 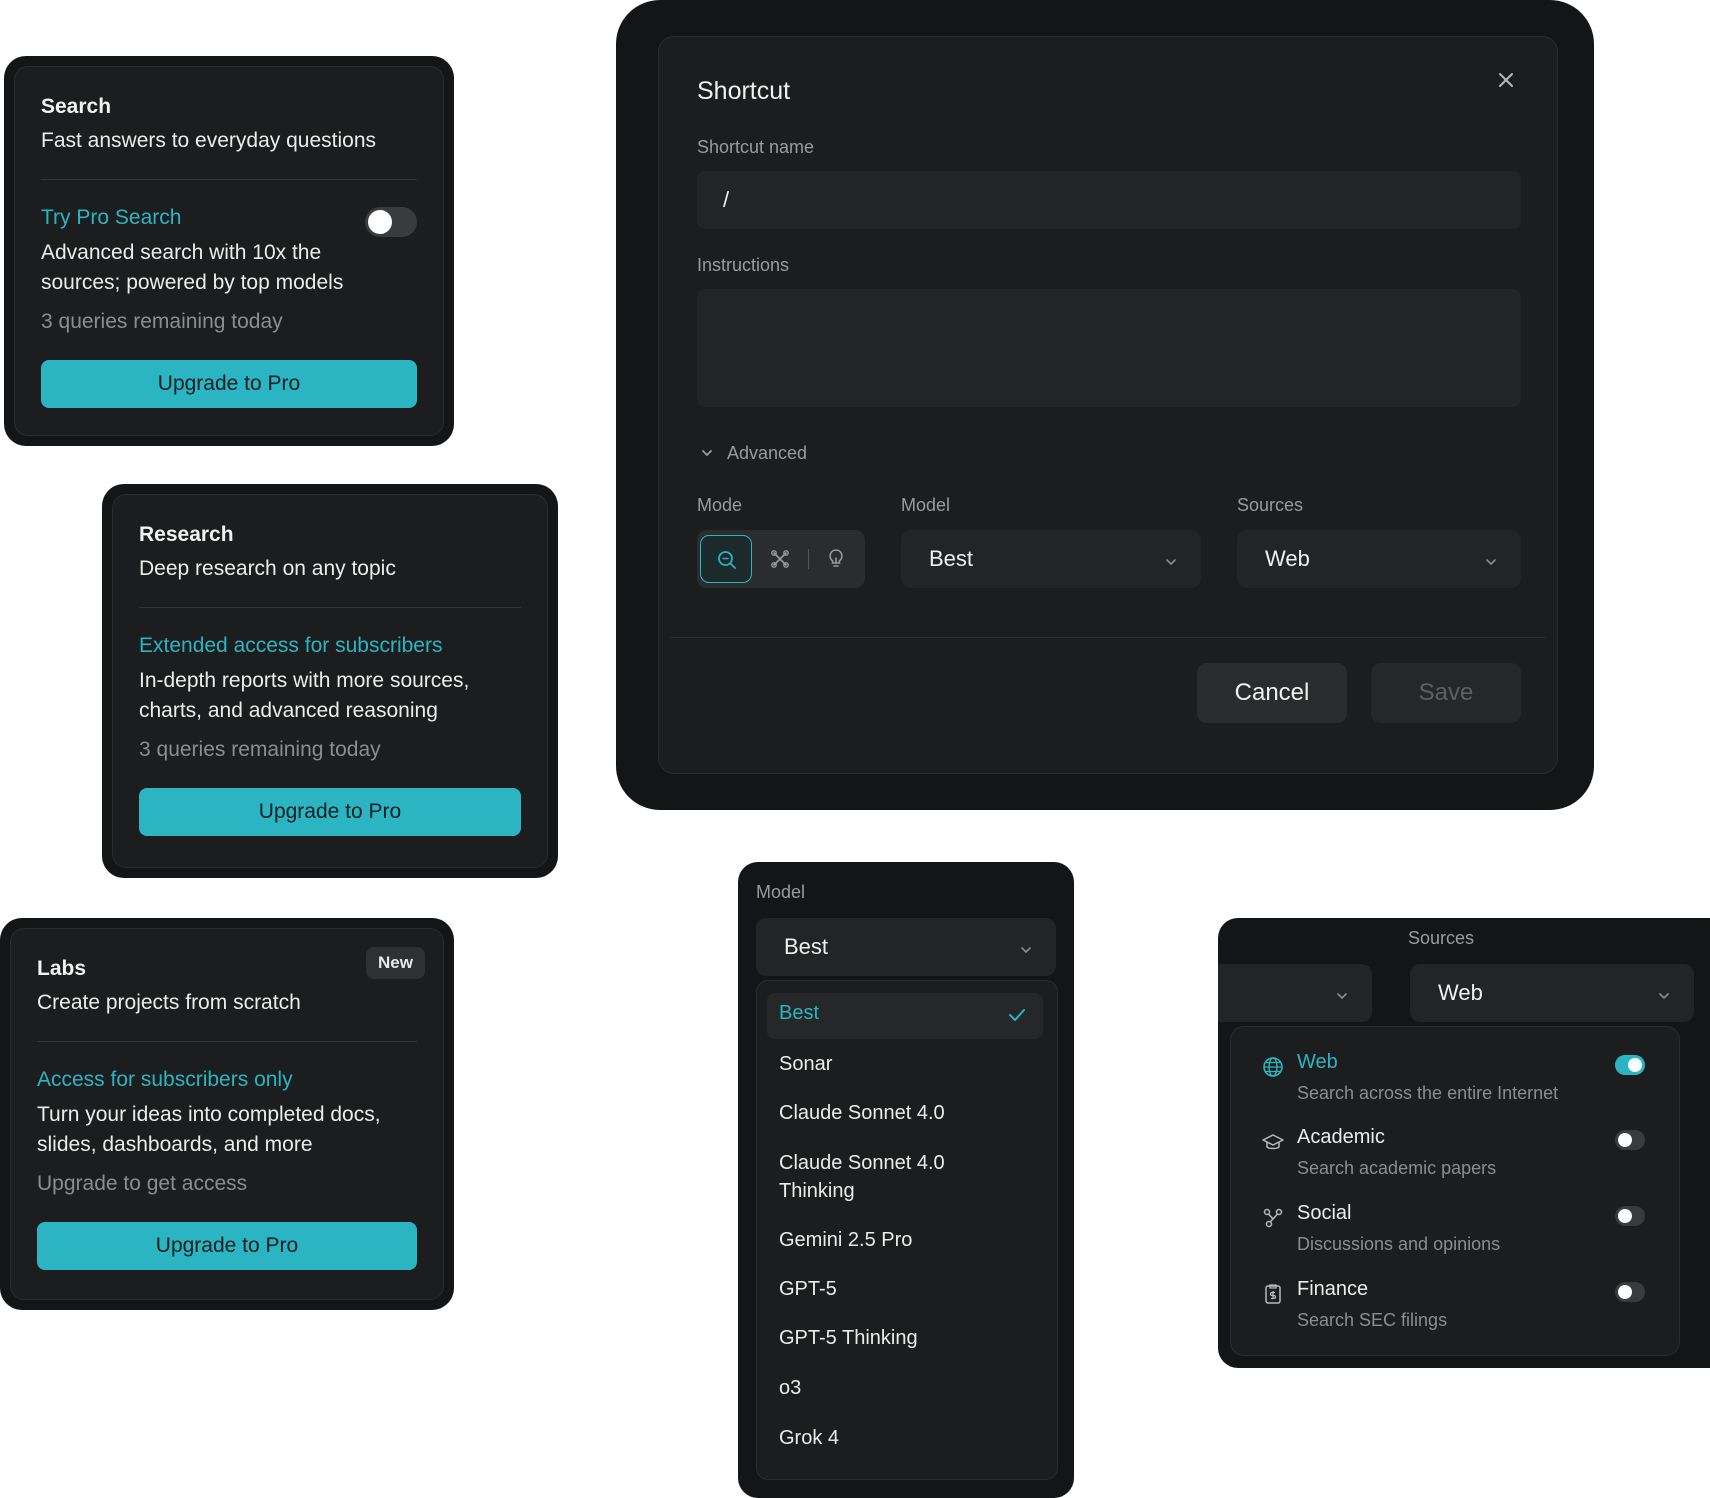 I want to click on sources-panel-label: Sources, so click(x=1441, y=938).